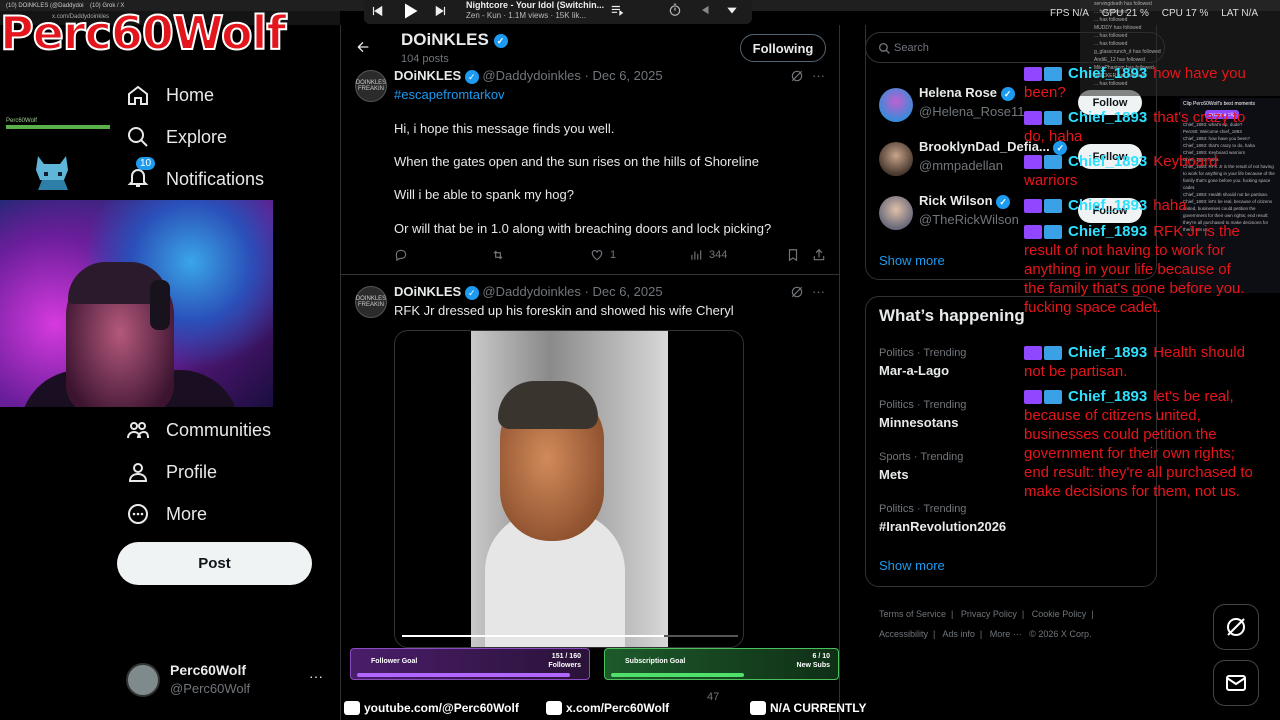 The image size is (1280, 720). Describe the element at coordinates (138, 472) in the screenshot. I see `profile-icon` at that location.